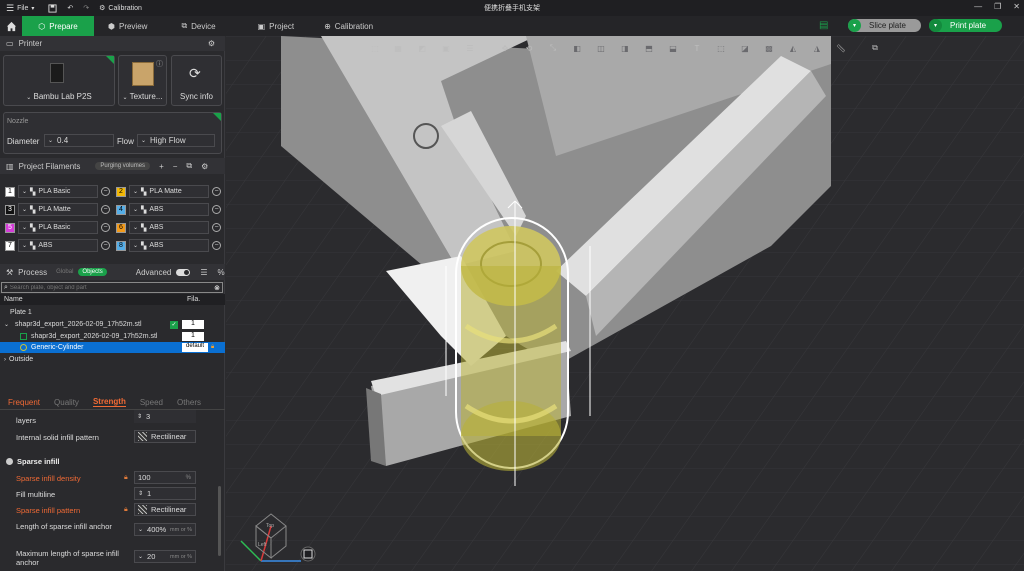  What do you see at coordinates (219, 521) in the screenshot?
I see `settings-scrollbar` at bounding box center [219, 521].